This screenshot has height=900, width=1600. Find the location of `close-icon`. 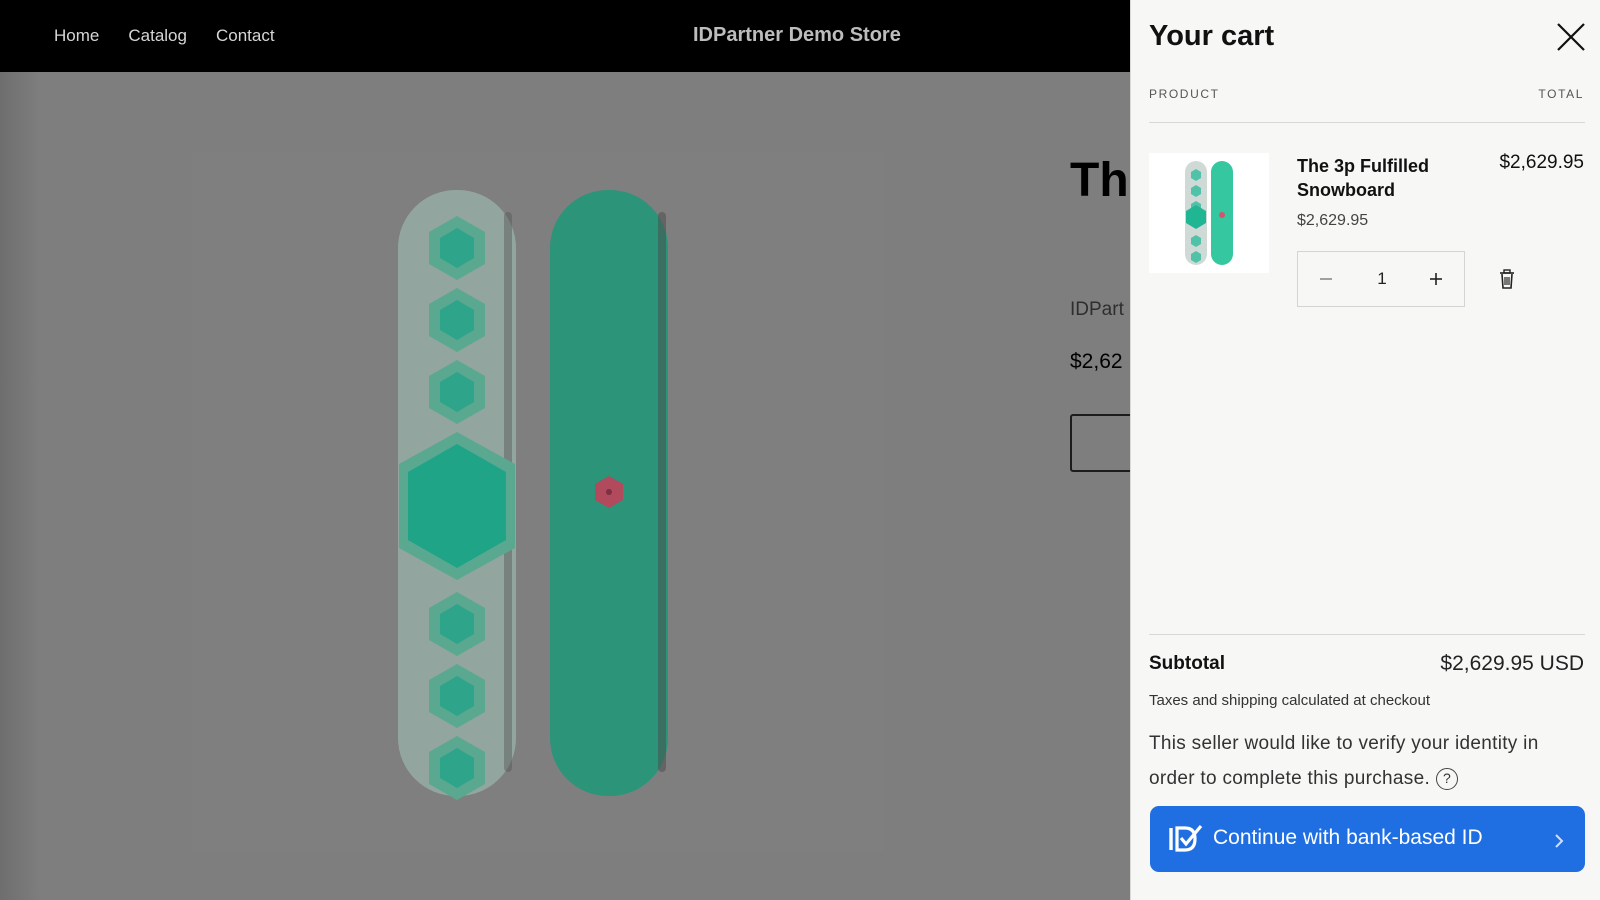

close-icon is located at coordinates (1571, 37).